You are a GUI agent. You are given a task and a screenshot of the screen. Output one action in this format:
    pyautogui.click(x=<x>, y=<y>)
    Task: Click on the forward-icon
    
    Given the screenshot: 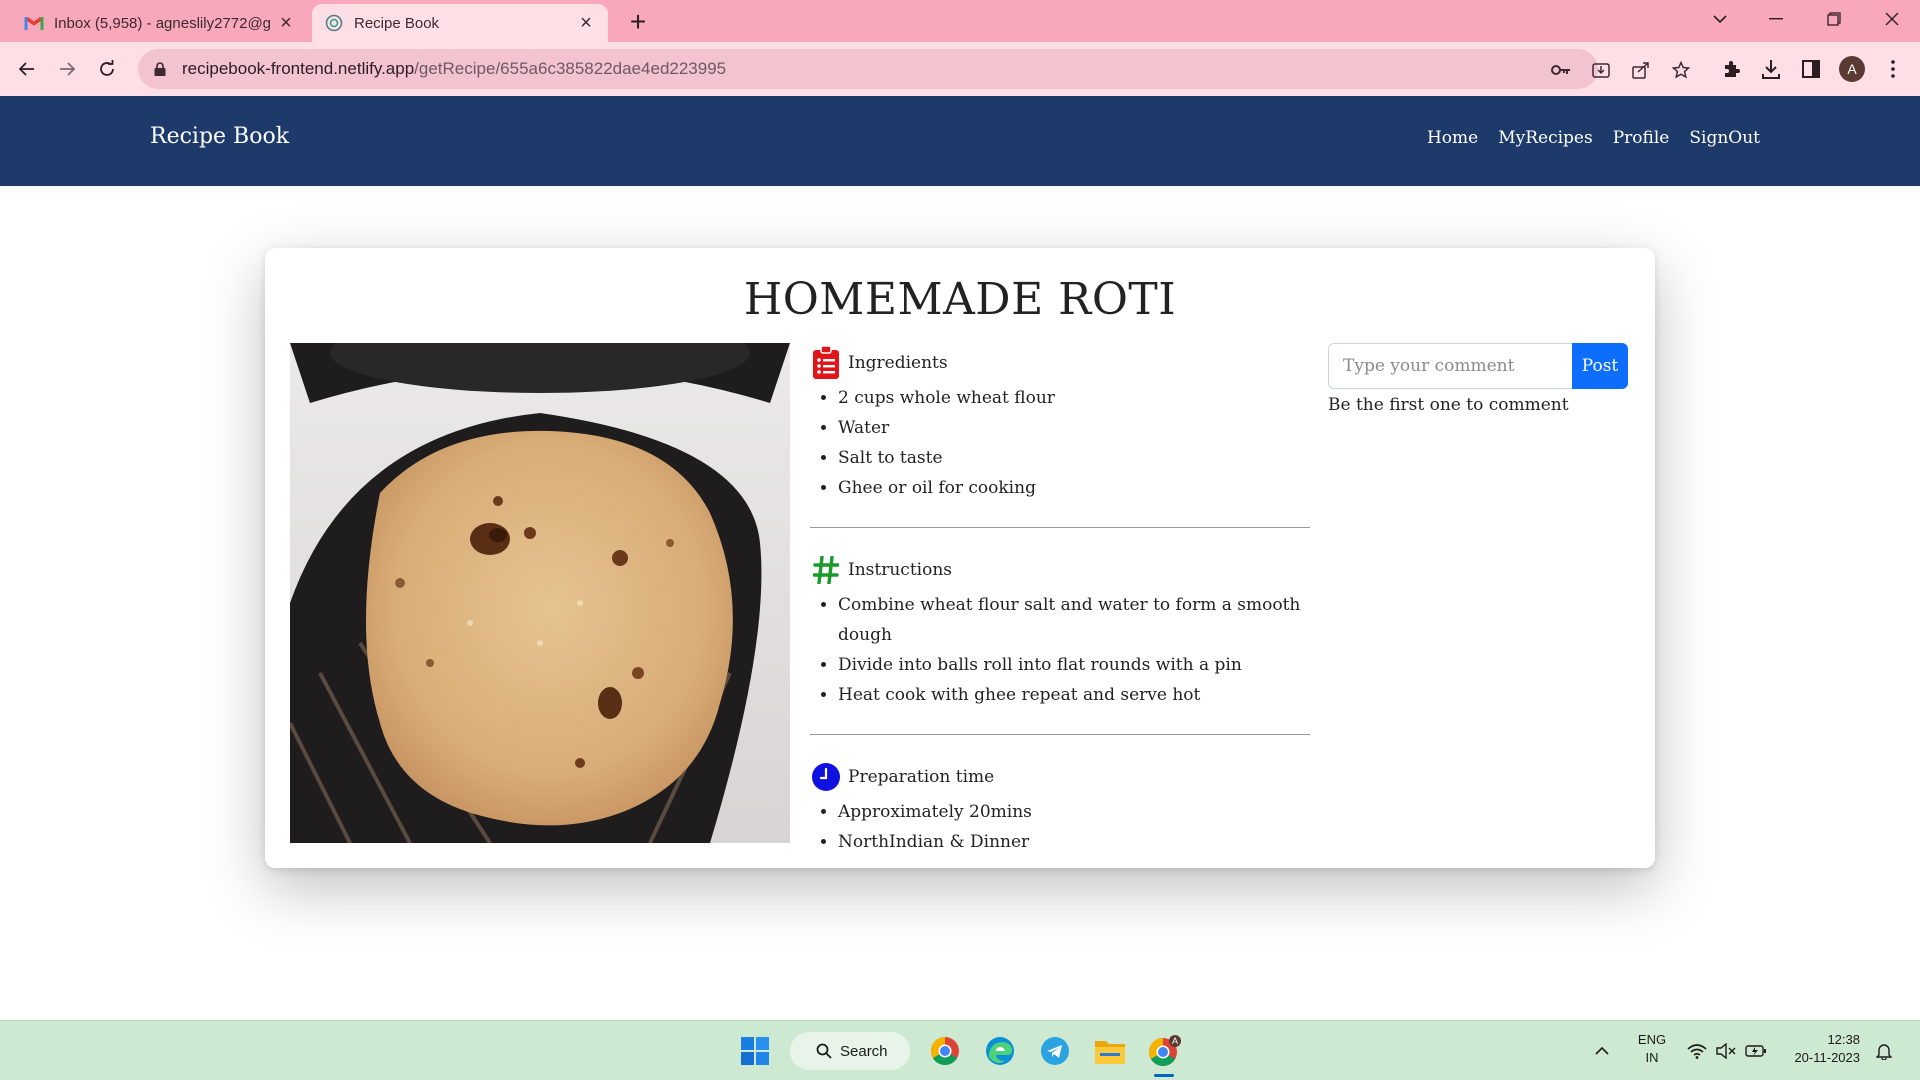 What is the action you would take?
    pyautogui.click(x=67, y=69)
    